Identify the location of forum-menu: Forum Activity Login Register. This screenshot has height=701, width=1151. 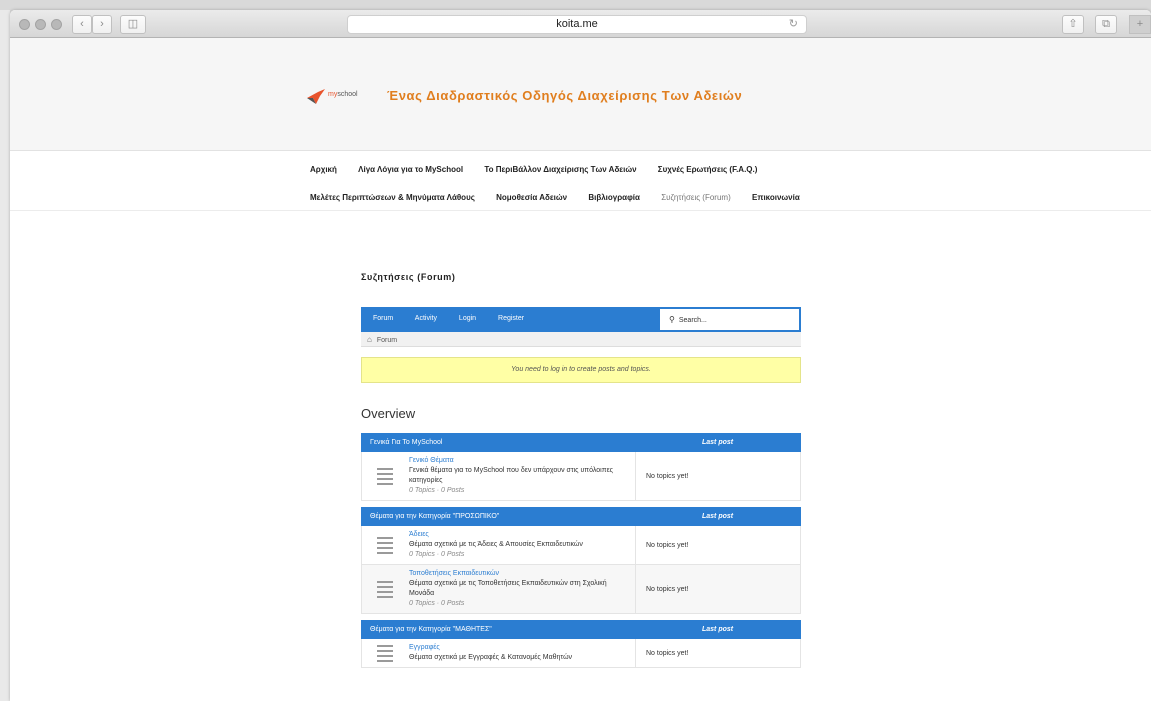
(458, 318).